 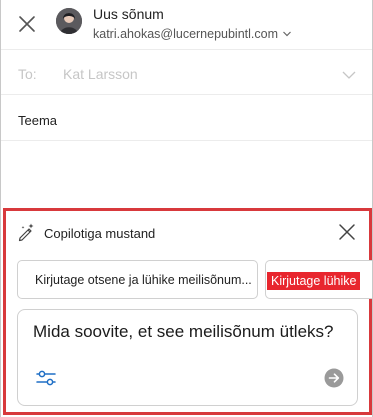 What do you see at coordinates (100, 233) in the screenshot?
I see `copilot-title: Copilotiga mustand` at bounding box center [100, 233].